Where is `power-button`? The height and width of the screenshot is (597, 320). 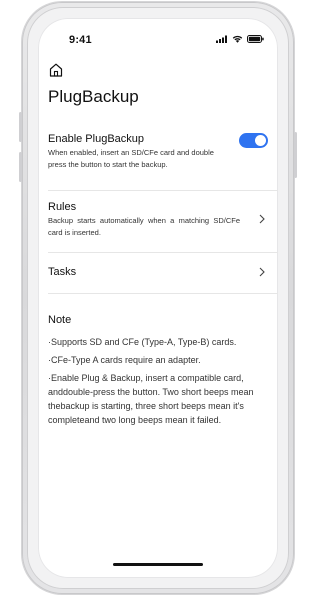
power-button is located at coordinates (295, 155).